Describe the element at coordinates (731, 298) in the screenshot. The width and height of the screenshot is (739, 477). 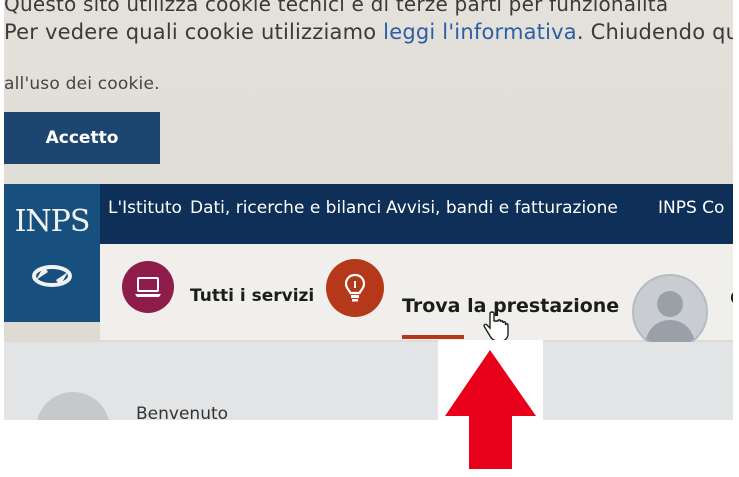
I see `truncated-menu-label: G` at that location.